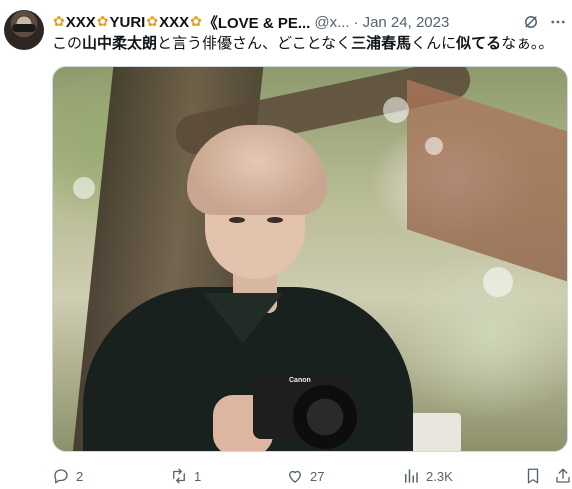 This screenshot has width=572, height=489. I want to click on display-name-part: YURI, so click(127, 22).